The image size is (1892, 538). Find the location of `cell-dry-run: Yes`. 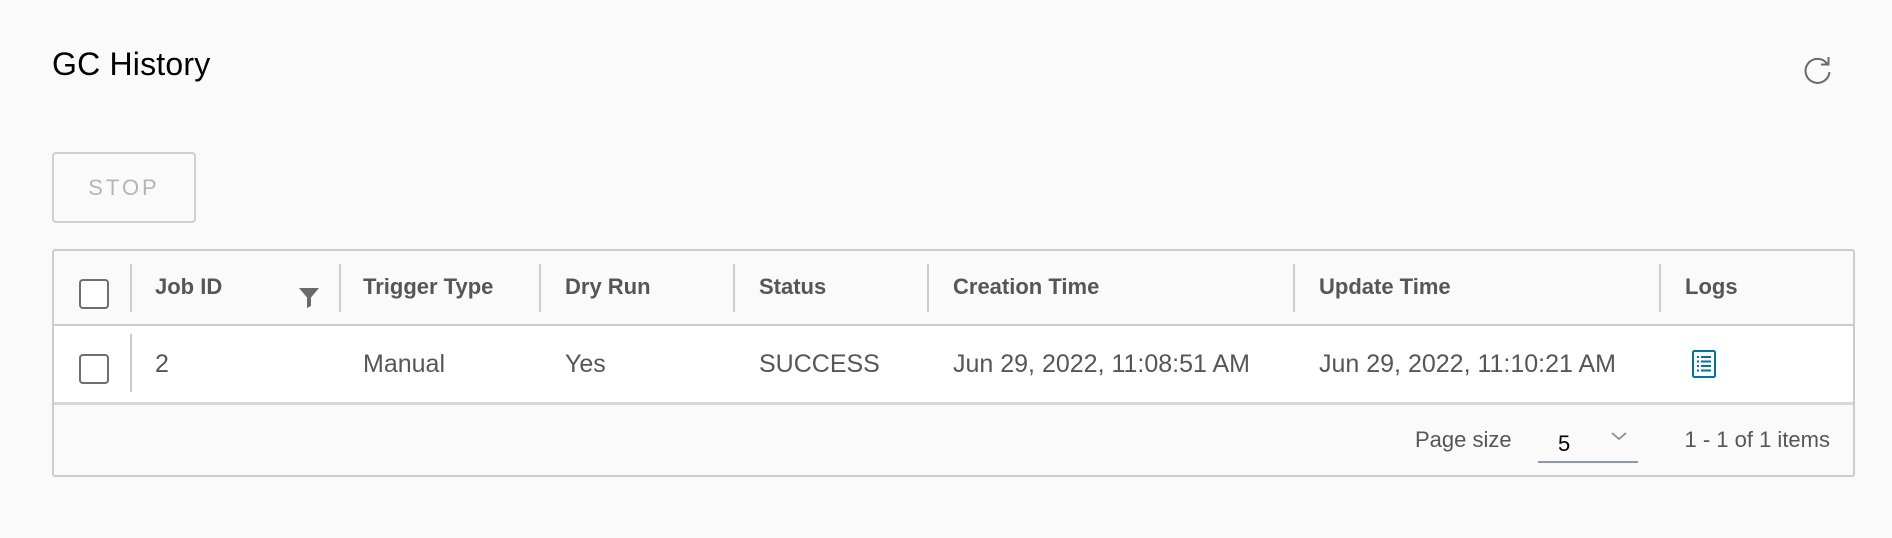

cell-dry-run: Yes is located at coordinates (585, 364).